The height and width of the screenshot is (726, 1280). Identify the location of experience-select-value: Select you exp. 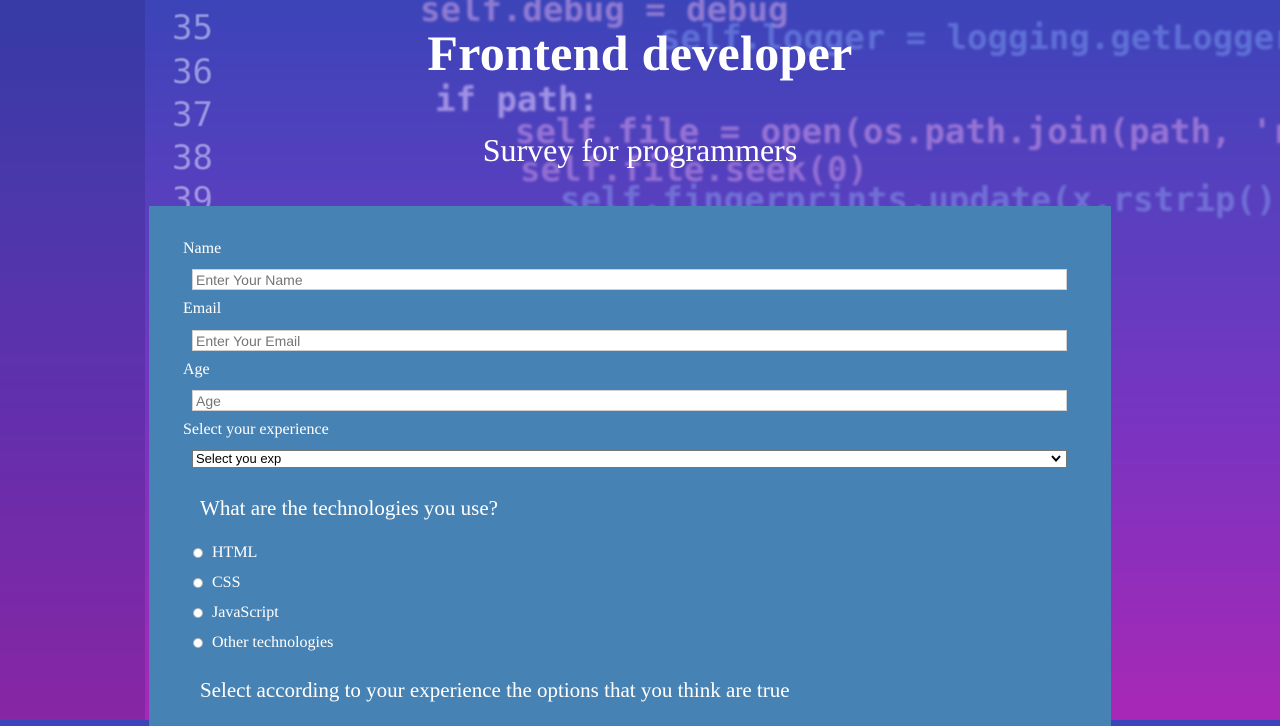
(239, 458).